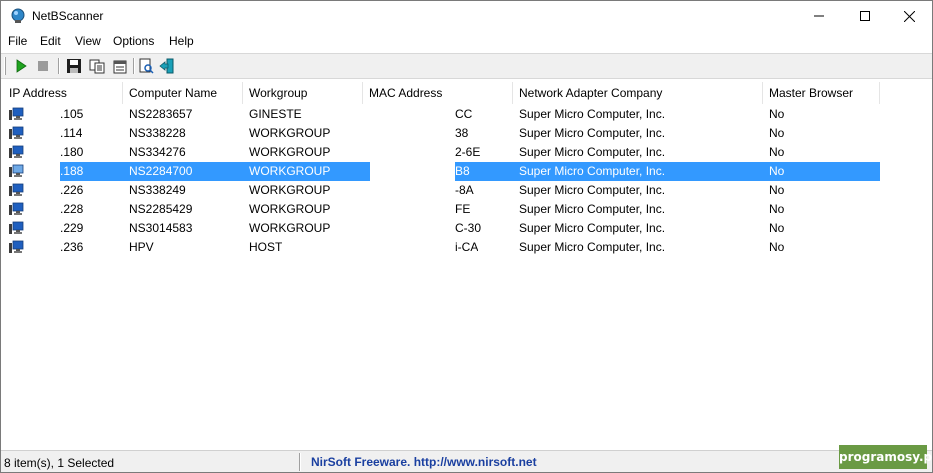  What do you see at coordinates (181, 41) in the screenshot?
I see `menu-help: Help` at bounding box center [181, 41].